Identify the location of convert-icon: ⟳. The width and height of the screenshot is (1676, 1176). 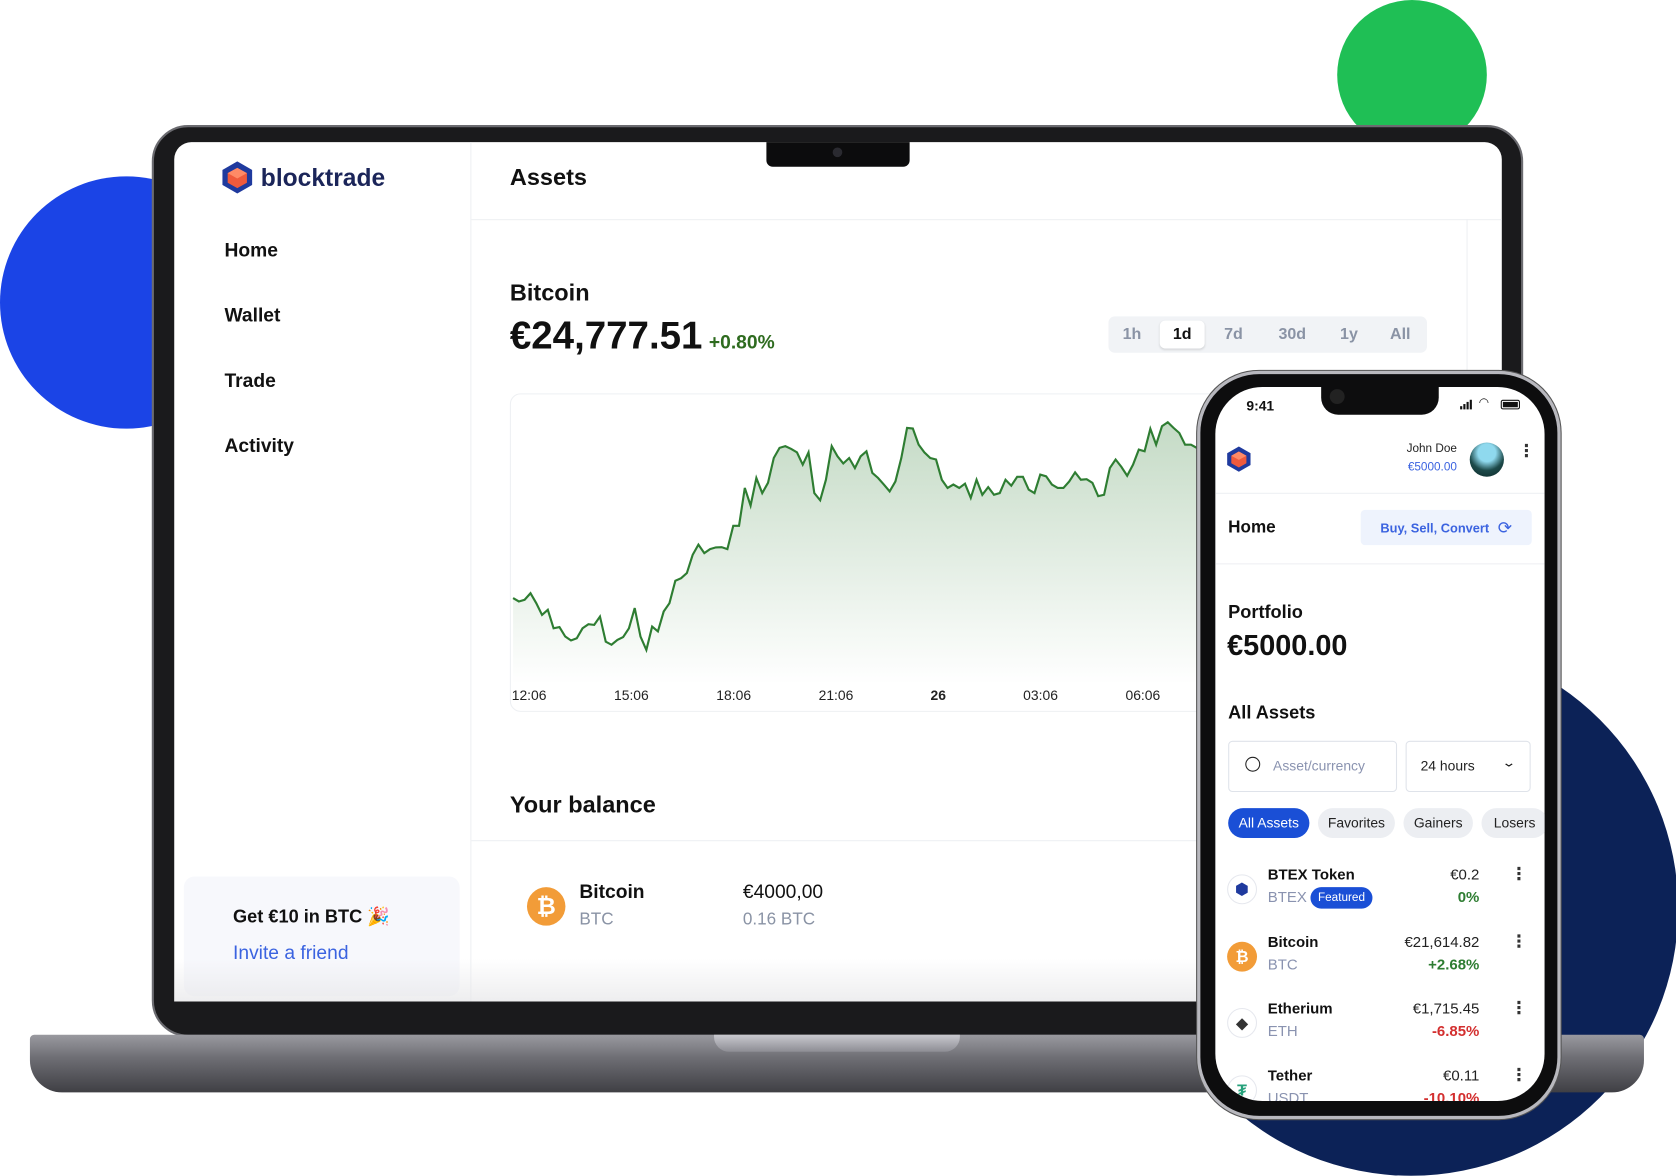
(1505, 527).